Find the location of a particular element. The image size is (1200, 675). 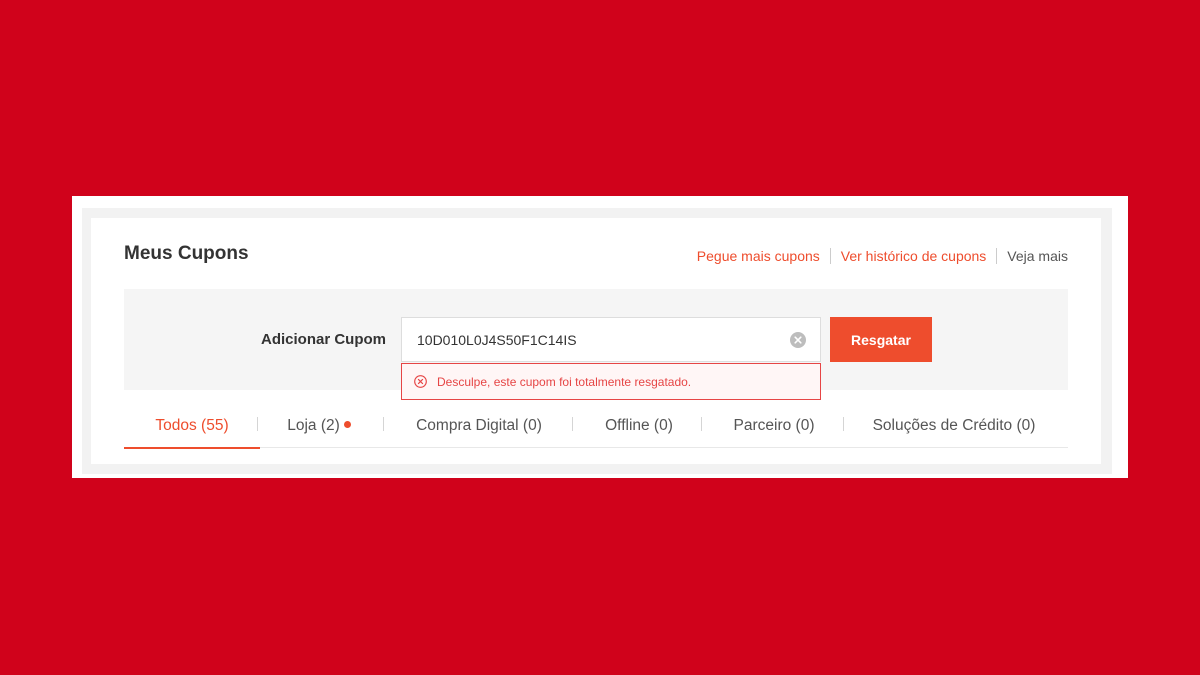

tab-label: Parceiro (0) is located at coordinates (774, 425).